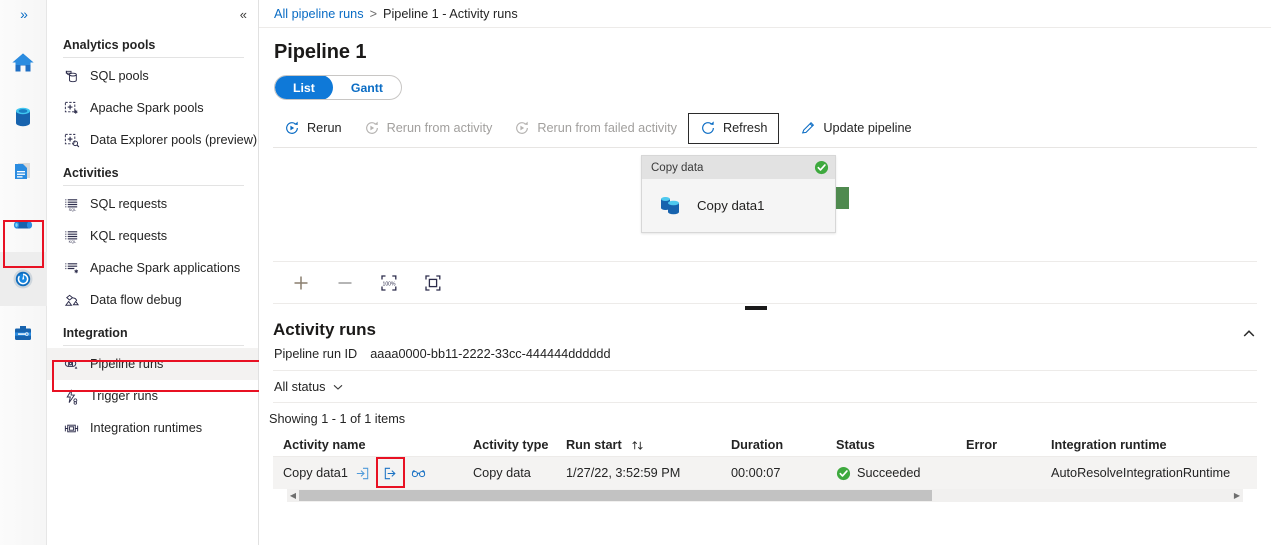  I want to click on integration-runtimes-icon, so click(71, 428).